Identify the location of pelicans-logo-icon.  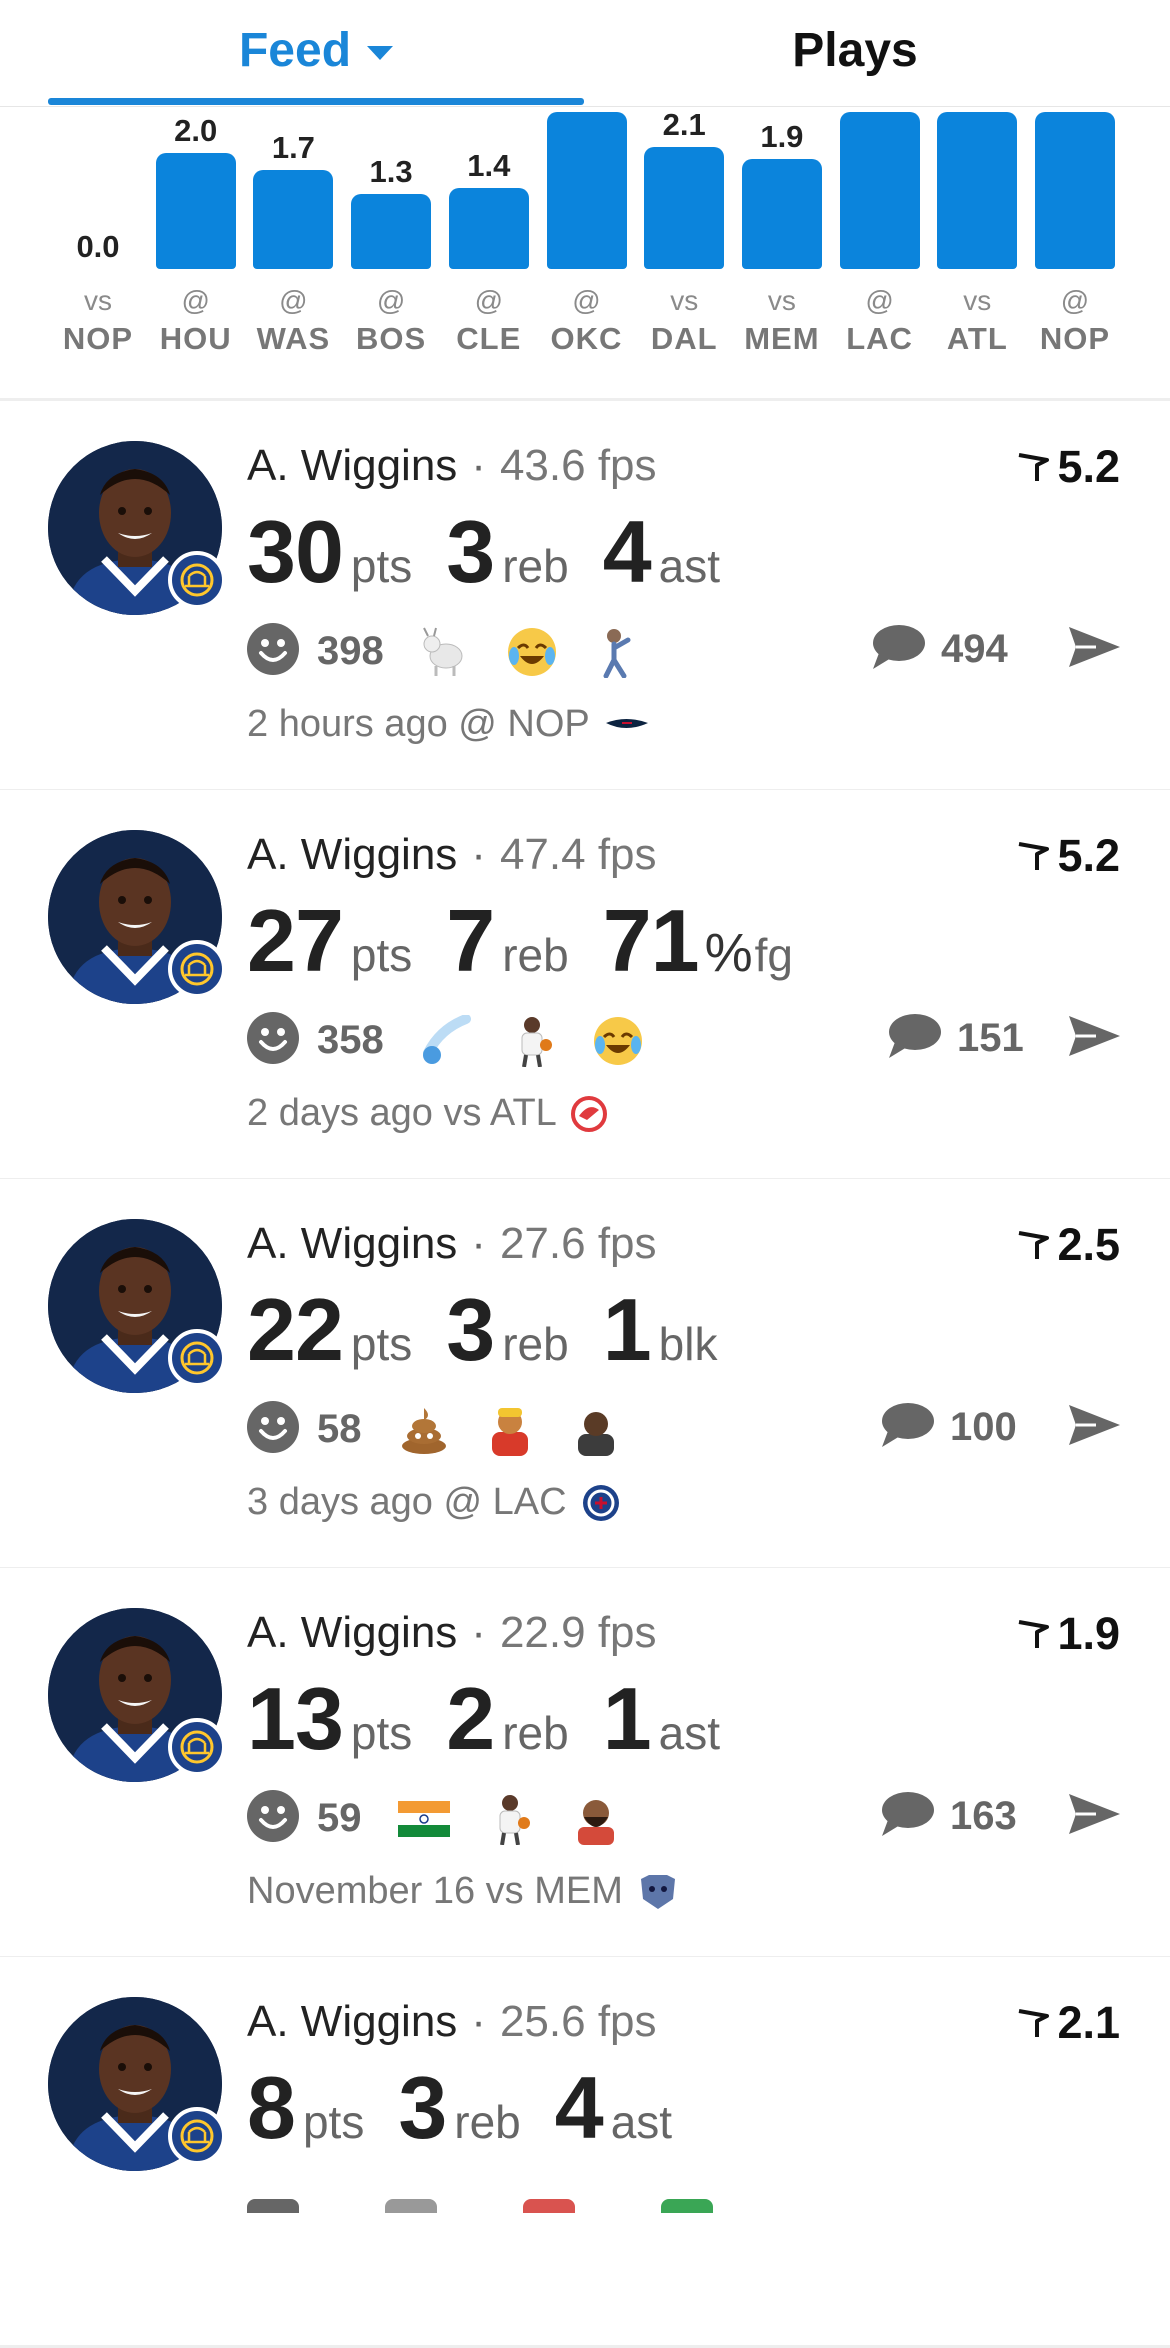
(627, 725).